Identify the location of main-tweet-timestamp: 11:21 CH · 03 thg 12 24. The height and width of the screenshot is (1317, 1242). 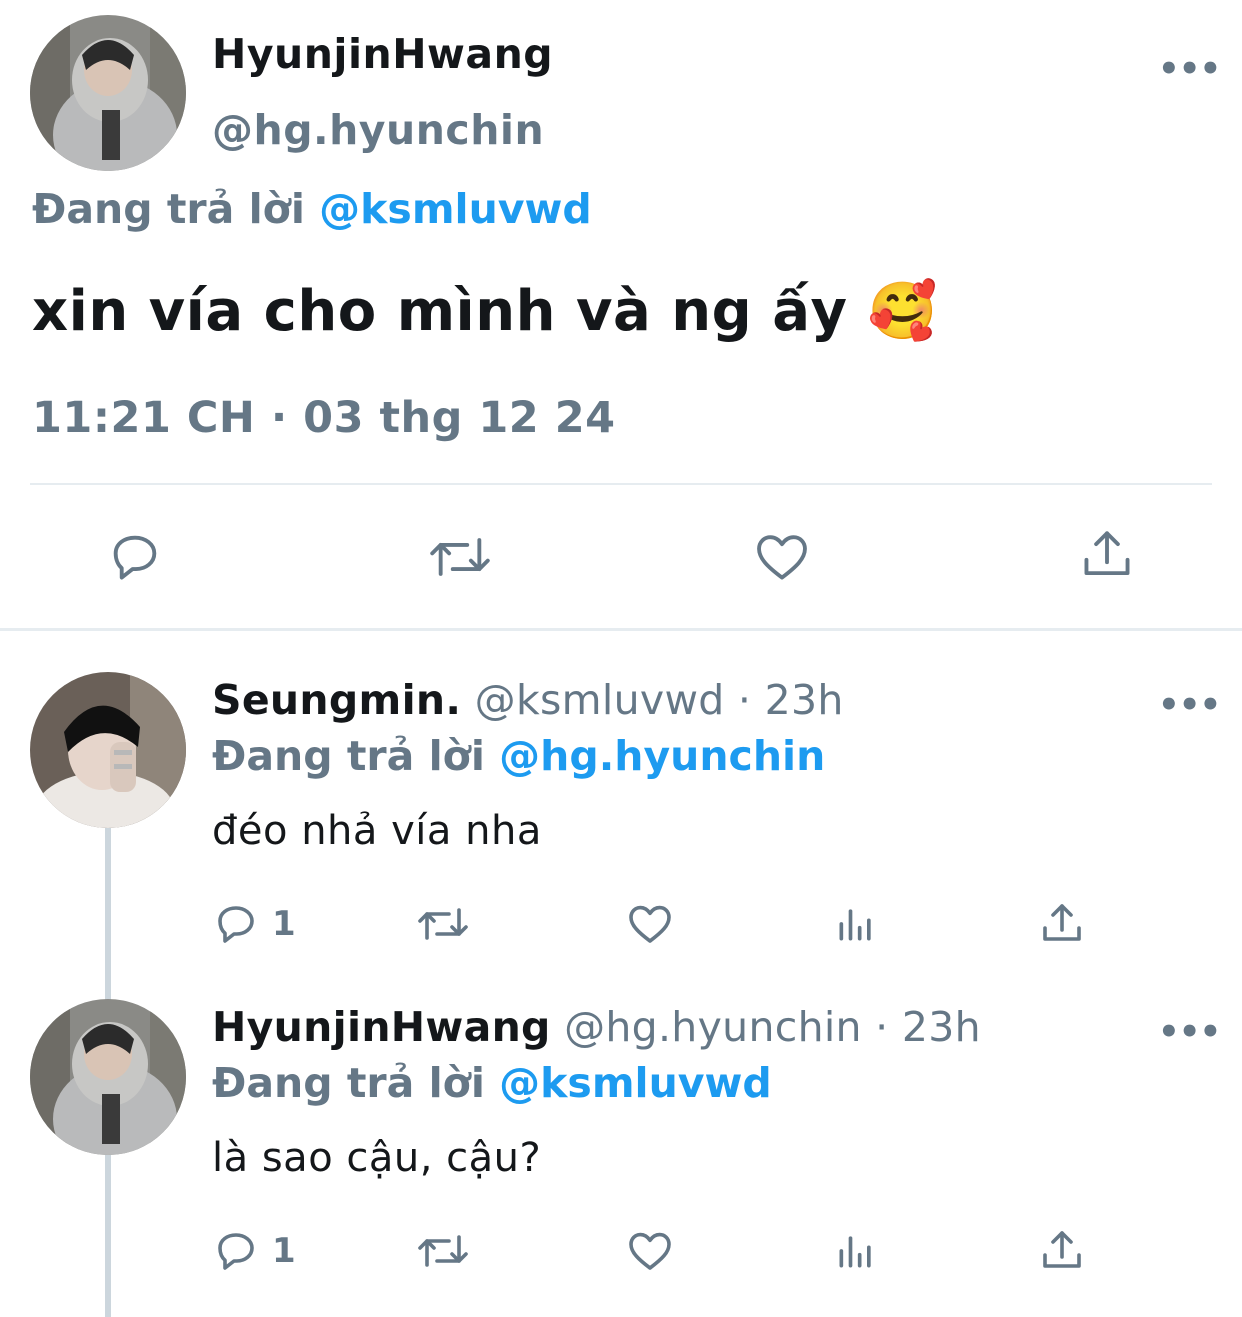
(324, 418).